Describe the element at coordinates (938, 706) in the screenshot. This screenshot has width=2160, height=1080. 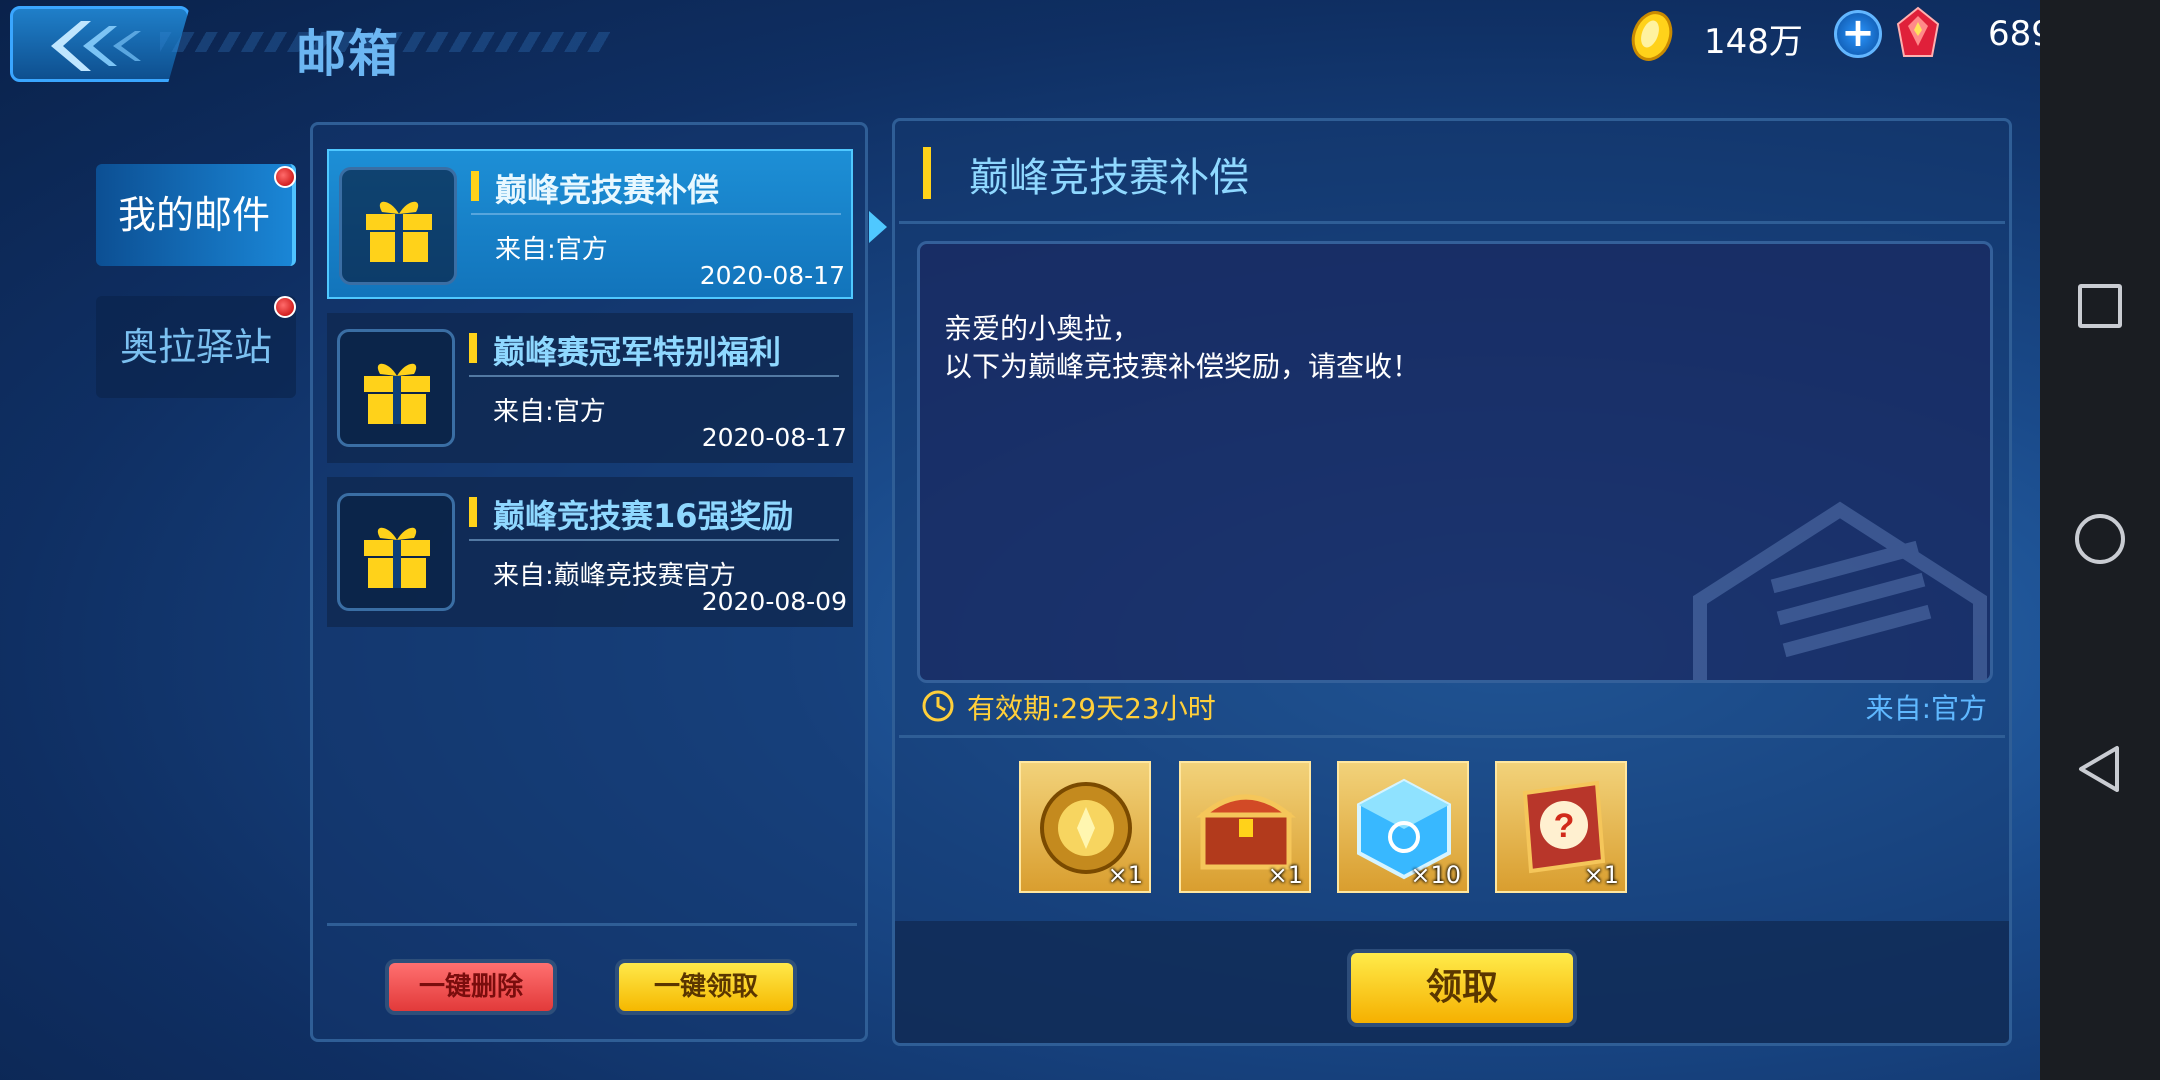
I see `clock-icon` at that location.